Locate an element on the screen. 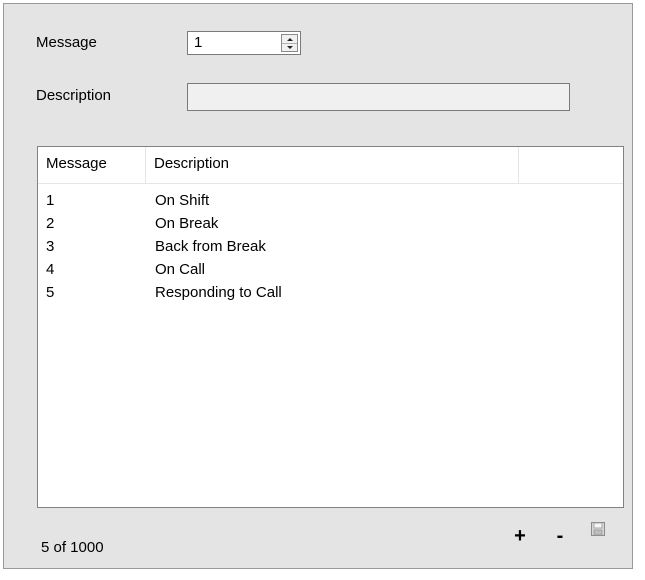  list-item: 3 Back from Break is located at coordinates (330, 246).